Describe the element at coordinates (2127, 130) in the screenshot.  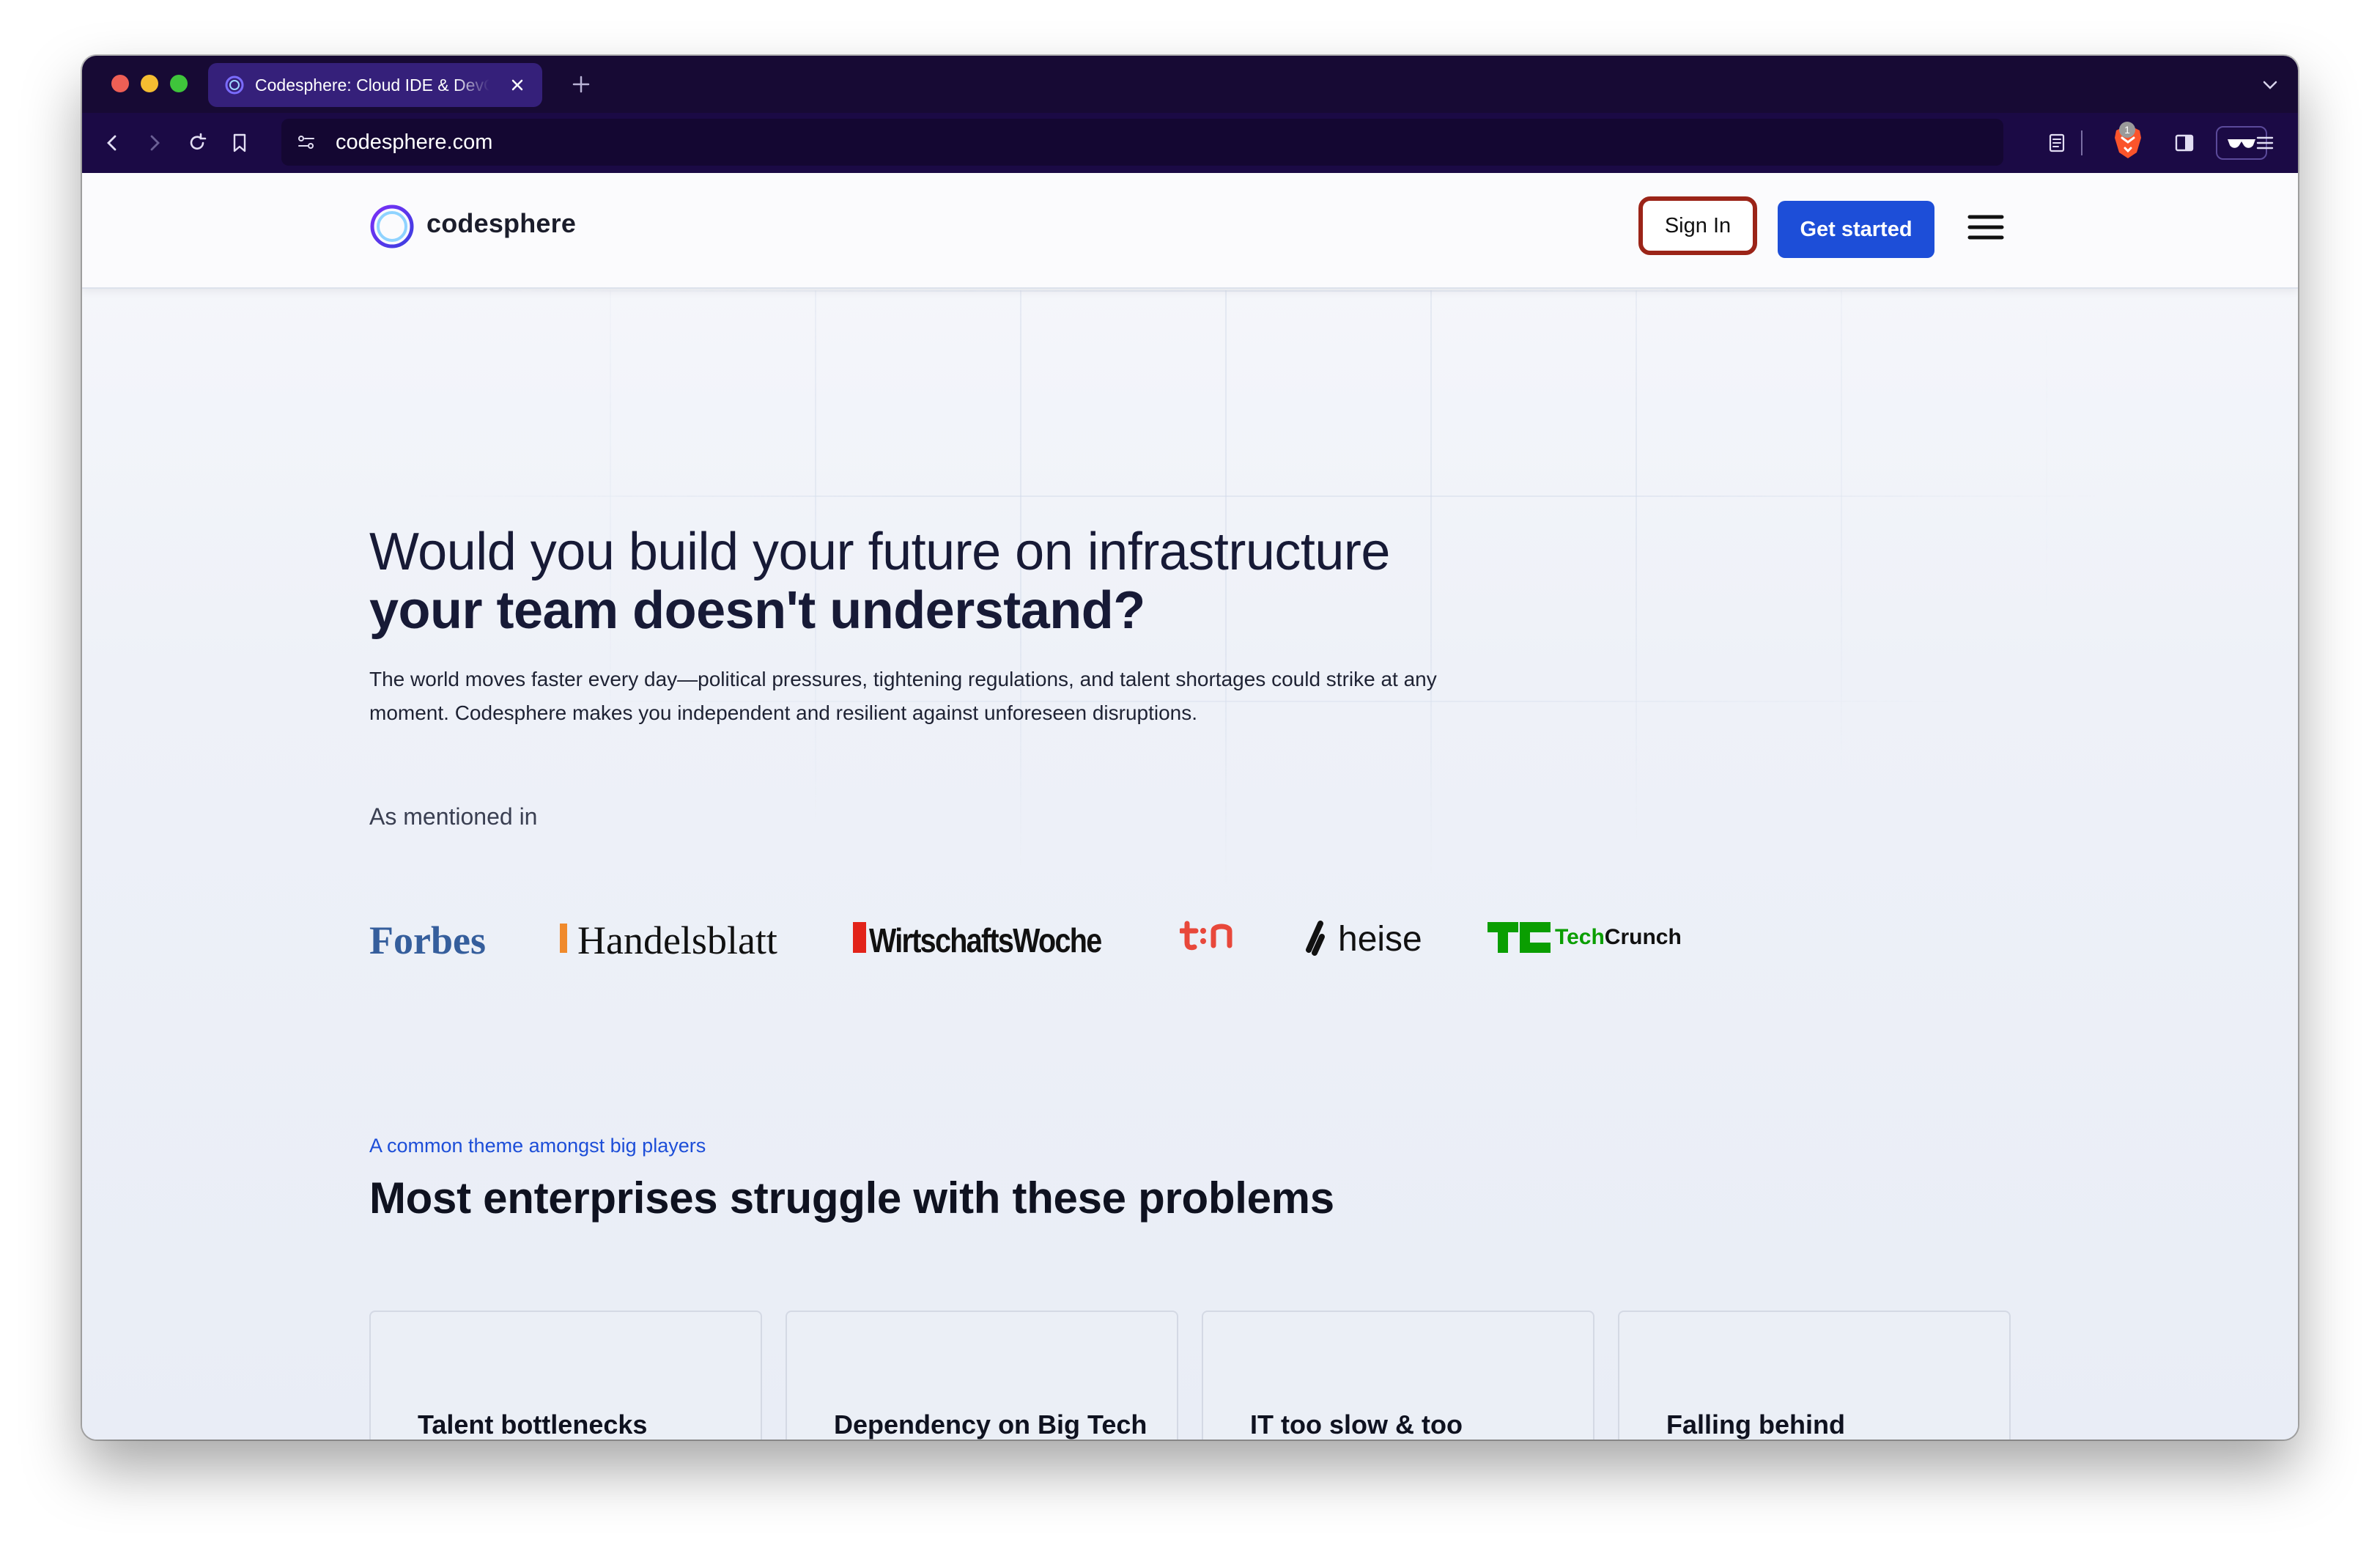
I see `shields-count-badge: 1` at that location.